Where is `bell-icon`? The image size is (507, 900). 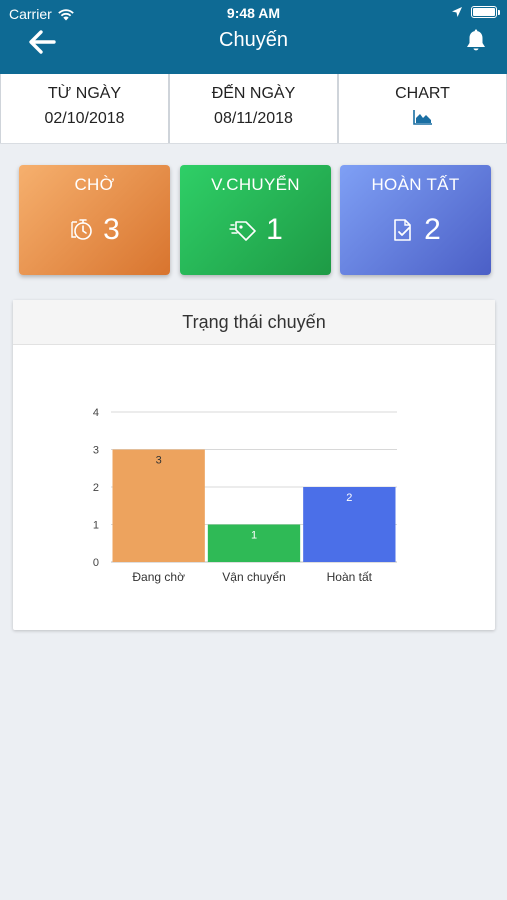
bell-icon is located at coordinates (476, 41).